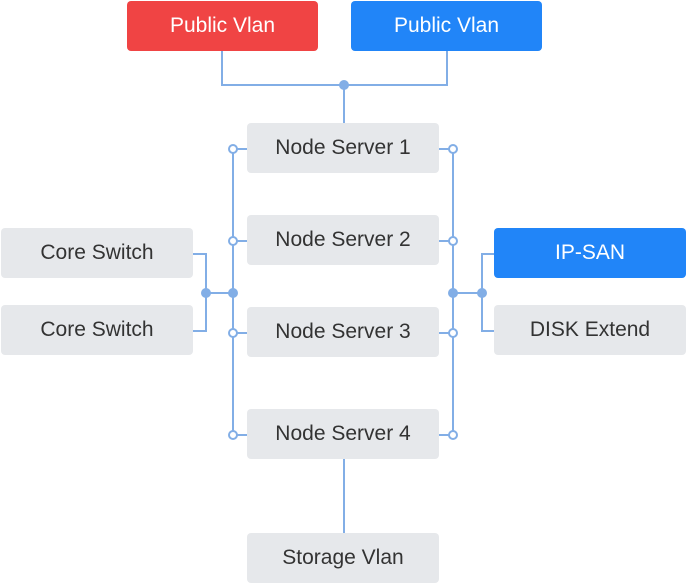 The width and height of the screenshot is (686, 585). Describe the element at coordinates (343, 240) in the screenshot. I see `node-server-2: Node Server 2` at that location.